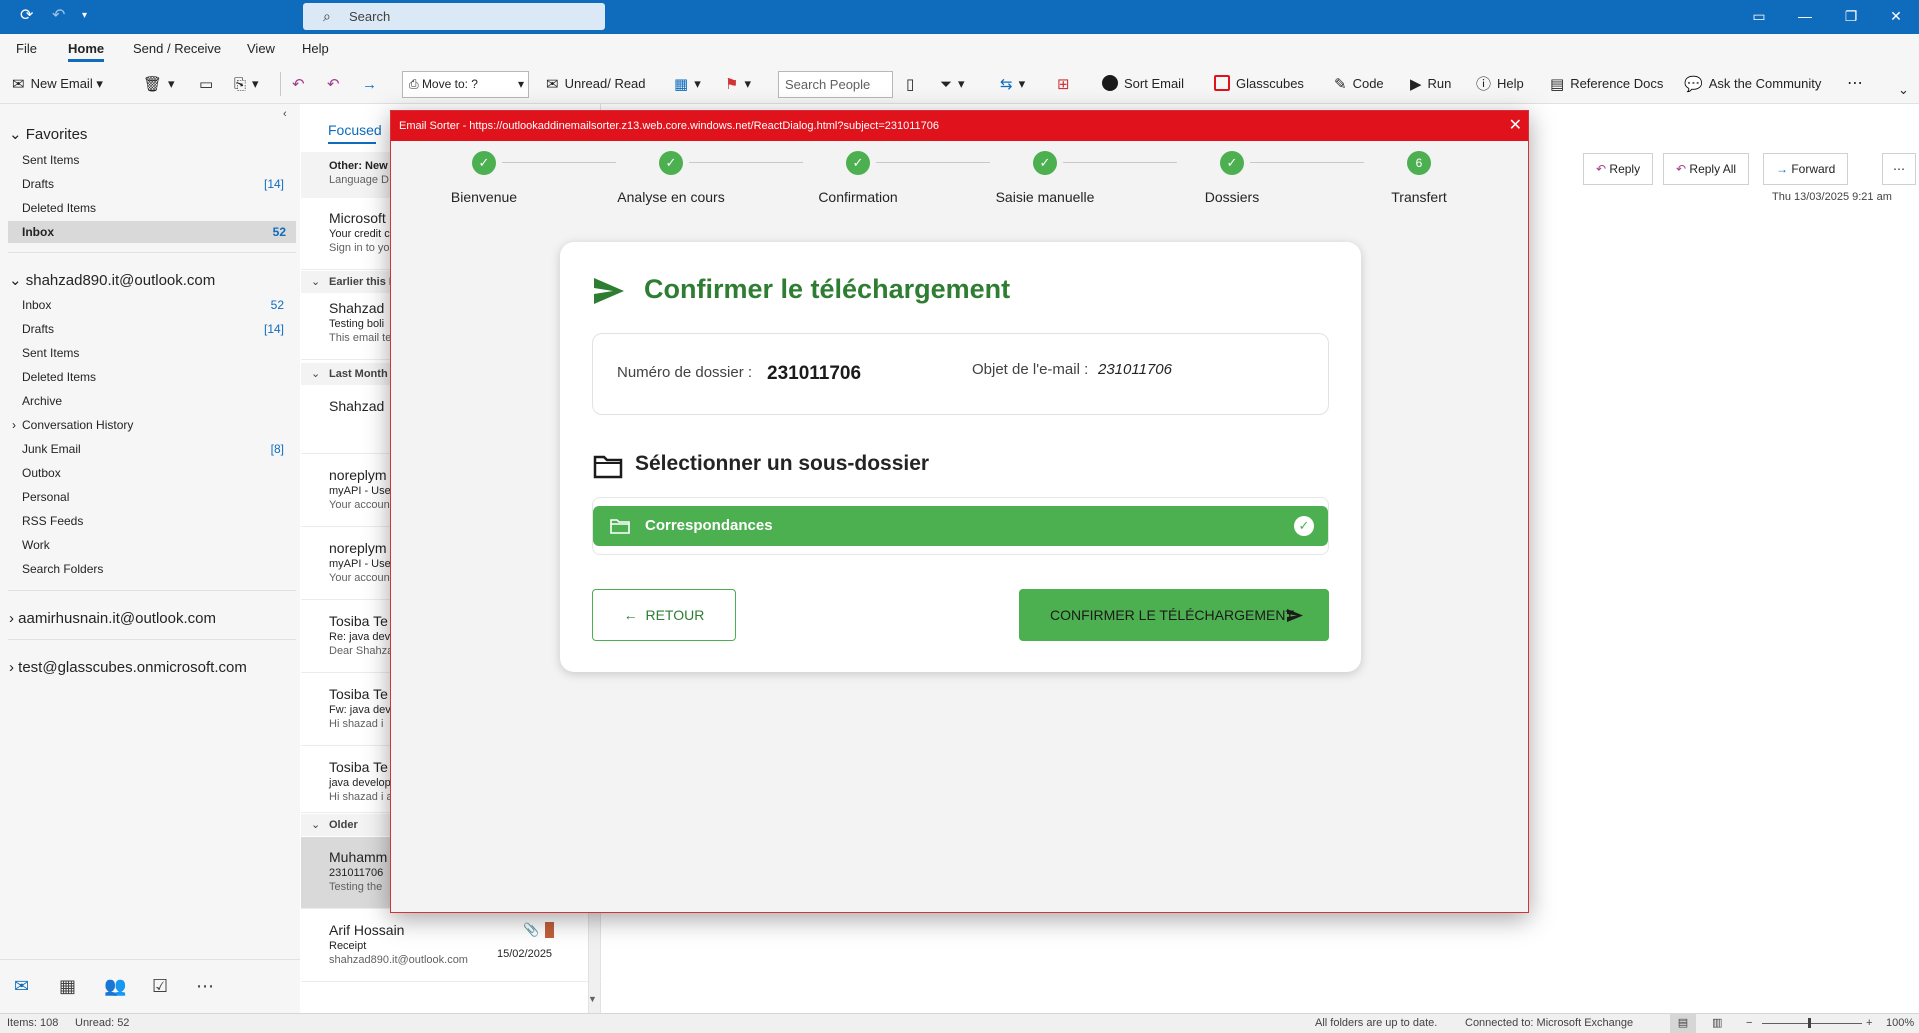 This screenshot has height=1033, width=1919. I want to click on folder-icon, so click(620, 526).